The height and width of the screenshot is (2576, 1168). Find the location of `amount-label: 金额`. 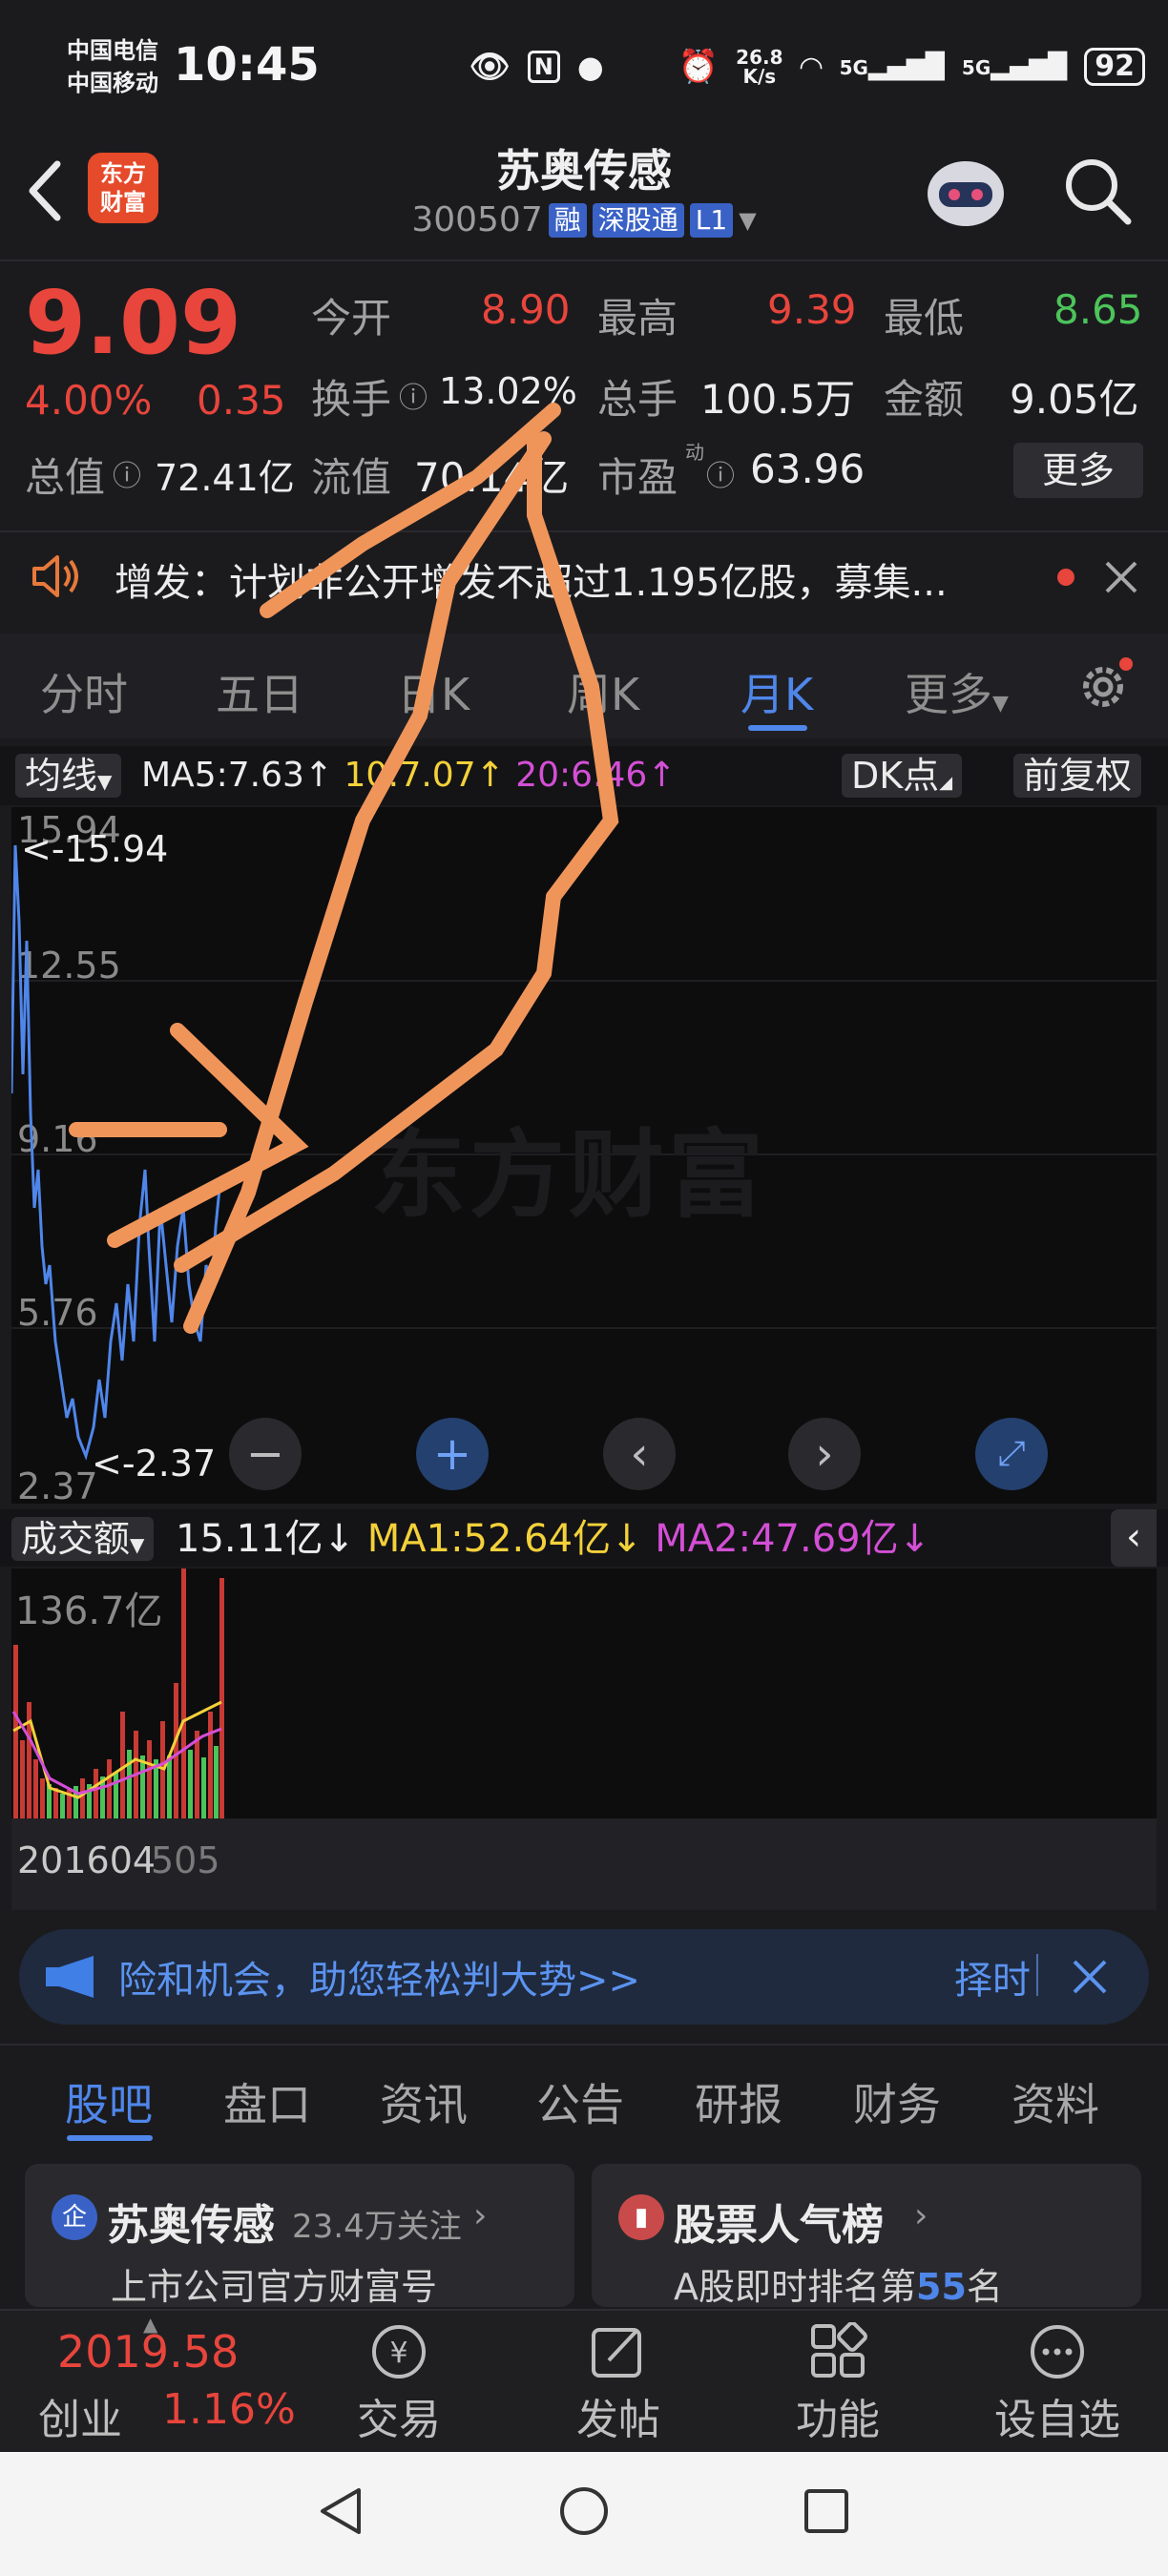

amount-label: 金额 is located at coordinates (924, 399).